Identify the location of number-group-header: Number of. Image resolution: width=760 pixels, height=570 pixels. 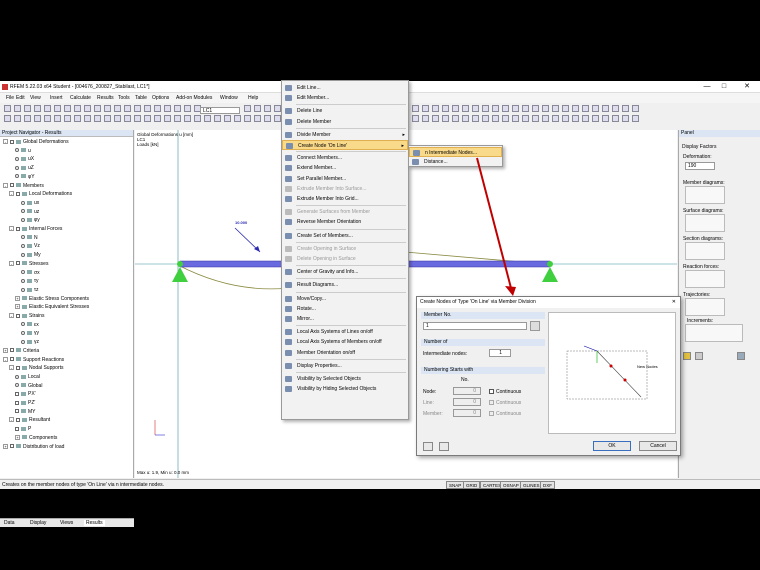
(483, 342).